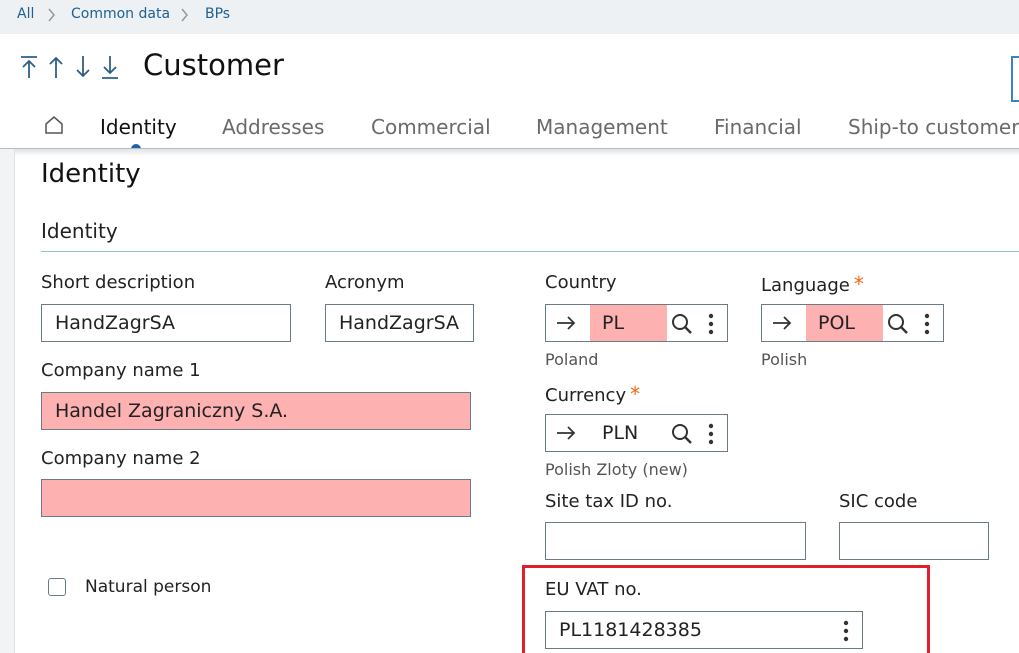 Image resolution: width=1019 pixels, height=653 pixels. Describe the element at coordinates (844, 323) in the screenshot. I see `language-input: POL` at that location.